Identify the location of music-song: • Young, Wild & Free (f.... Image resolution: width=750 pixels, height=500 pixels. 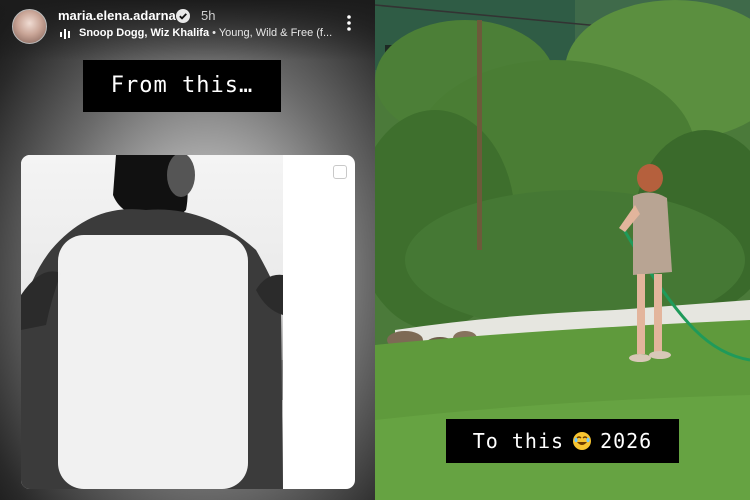
(271, 33).